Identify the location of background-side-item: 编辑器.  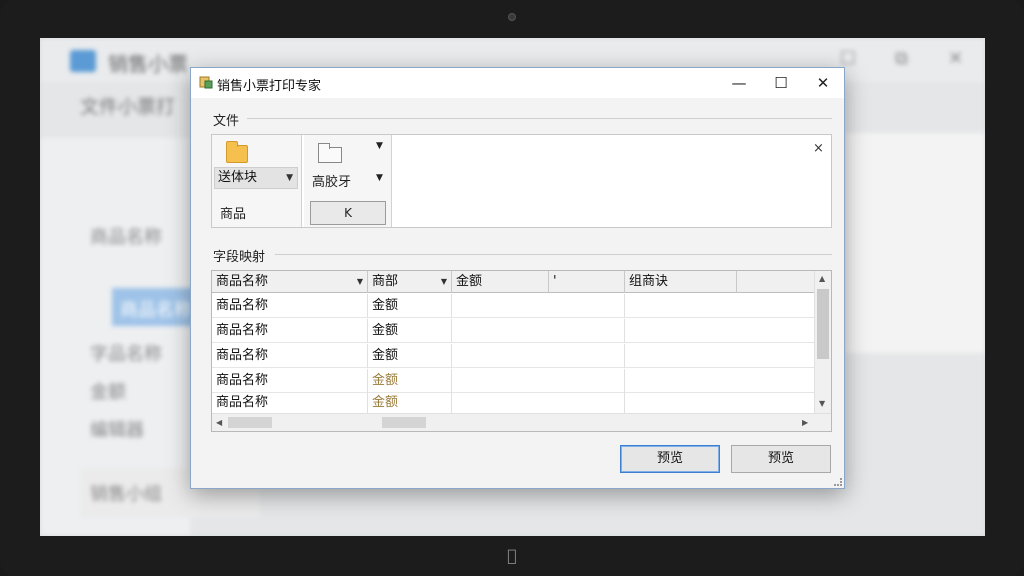
(117, 430).